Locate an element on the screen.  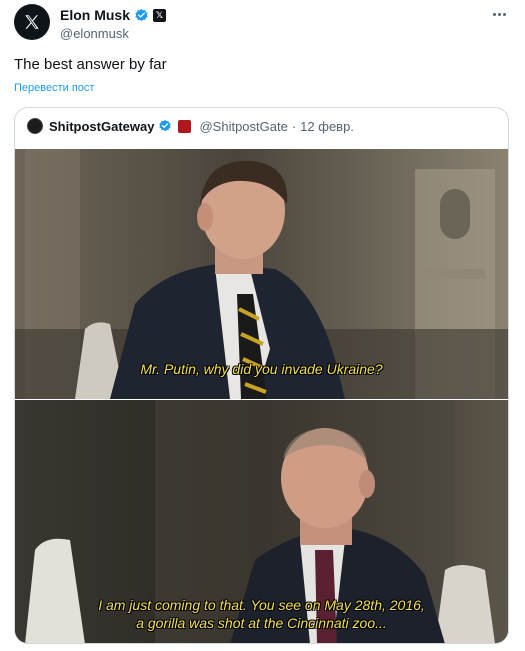
x-logo-icon is located at coordinates (32, 22).